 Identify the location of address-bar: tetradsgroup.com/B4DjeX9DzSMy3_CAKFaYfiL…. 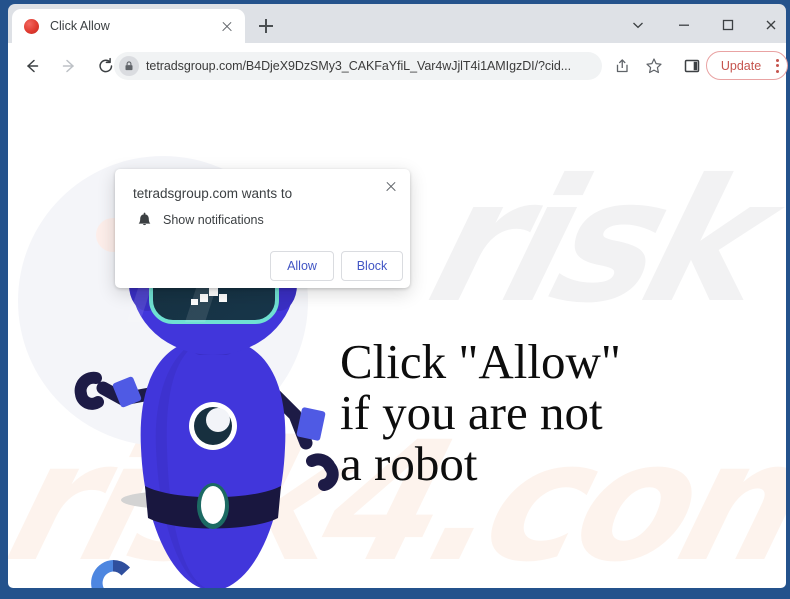
(358, 66).